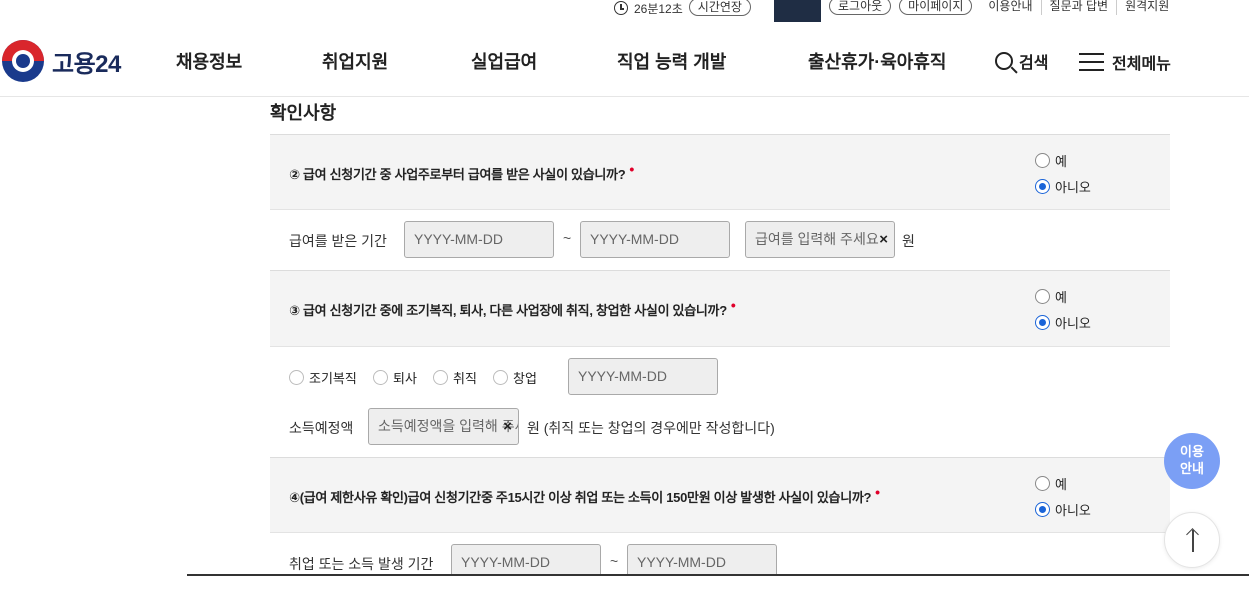 Image resolution: width=1249 pixels, height=616 pixels. What do you see at coordinates (651, 428) in the screenshot?
I see `q3-income-note: 원 (취직 또는 창업의 경우에만 작성합니다)` at bounding box center [651, 428].